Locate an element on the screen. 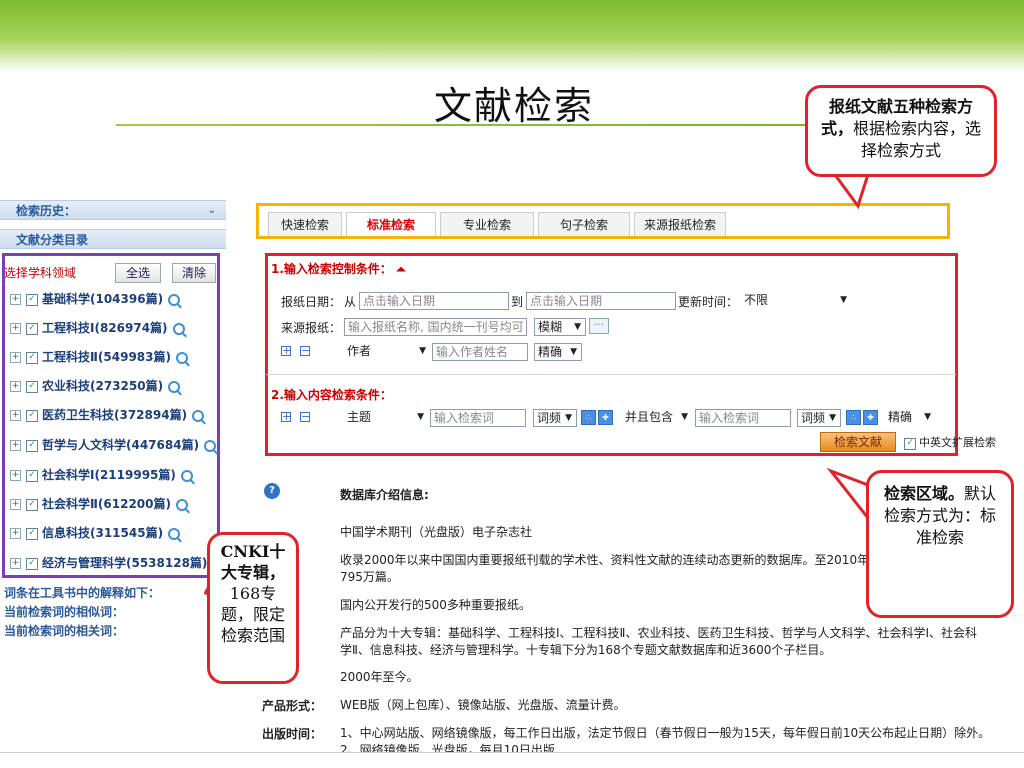  extend-search-checkbox: ✓ is located at coordinates (912, 443).